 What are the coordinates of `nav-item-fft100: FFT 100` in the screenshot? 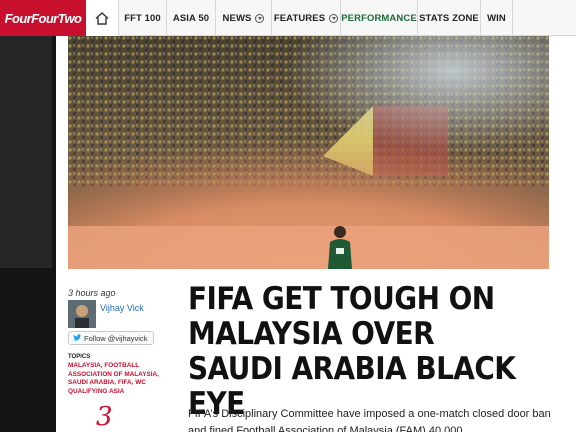 It's located at (143, 18).